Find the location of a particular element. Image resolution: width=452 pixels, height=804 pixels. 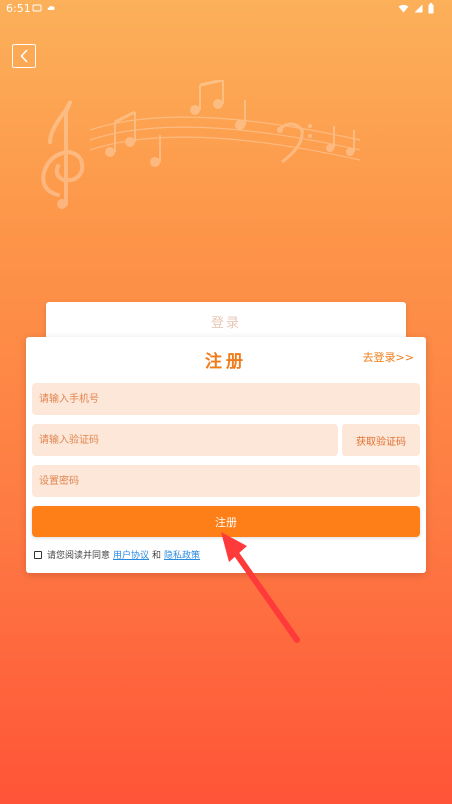

login-tab-label: 登录 is located at coordinates (226, 321).